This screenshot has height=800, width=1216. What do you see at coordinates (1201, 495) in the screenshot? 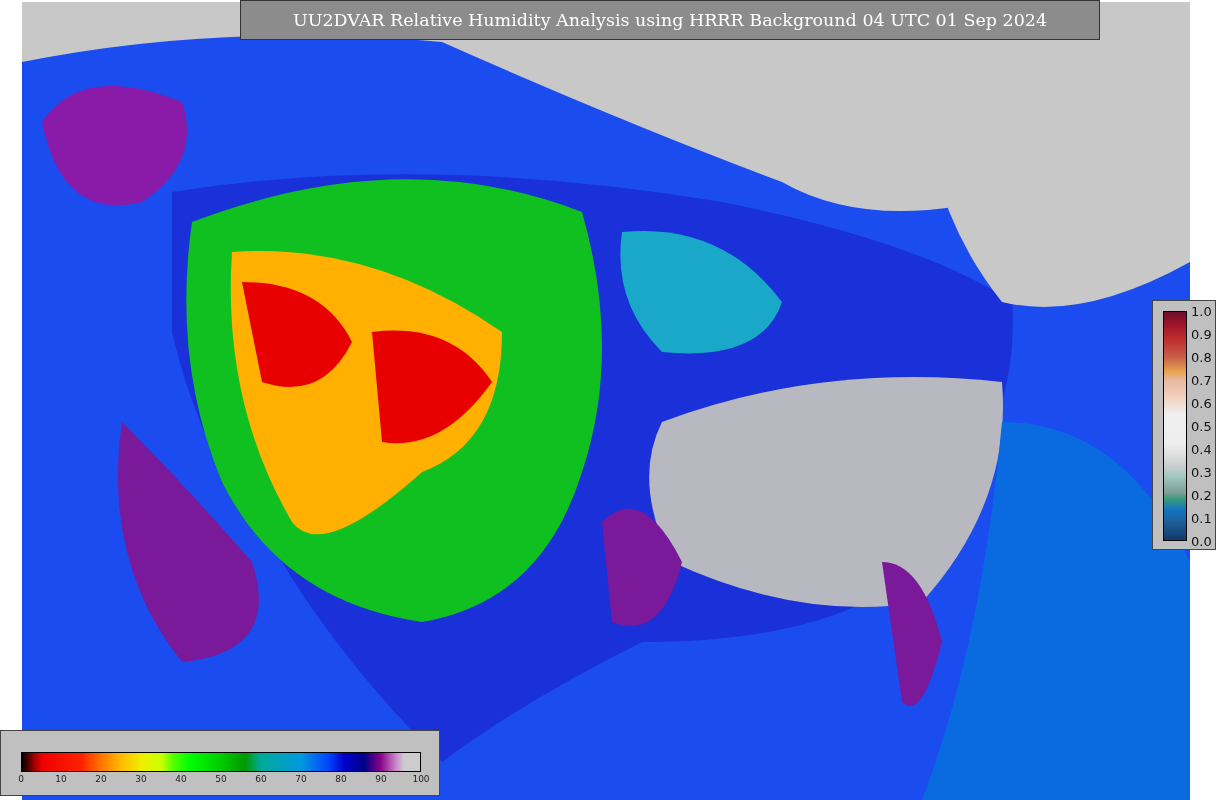
I see `colorbar-tick-label: 0.2` at bounding box center [1201, 495].